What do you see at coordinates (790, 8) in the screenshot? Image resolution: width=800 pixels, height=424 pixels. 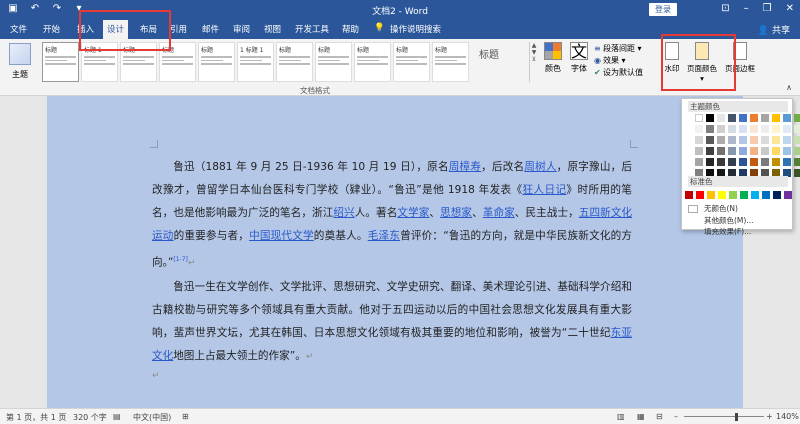 I see `close-icon: ✕` at bounding box center [790, 8].